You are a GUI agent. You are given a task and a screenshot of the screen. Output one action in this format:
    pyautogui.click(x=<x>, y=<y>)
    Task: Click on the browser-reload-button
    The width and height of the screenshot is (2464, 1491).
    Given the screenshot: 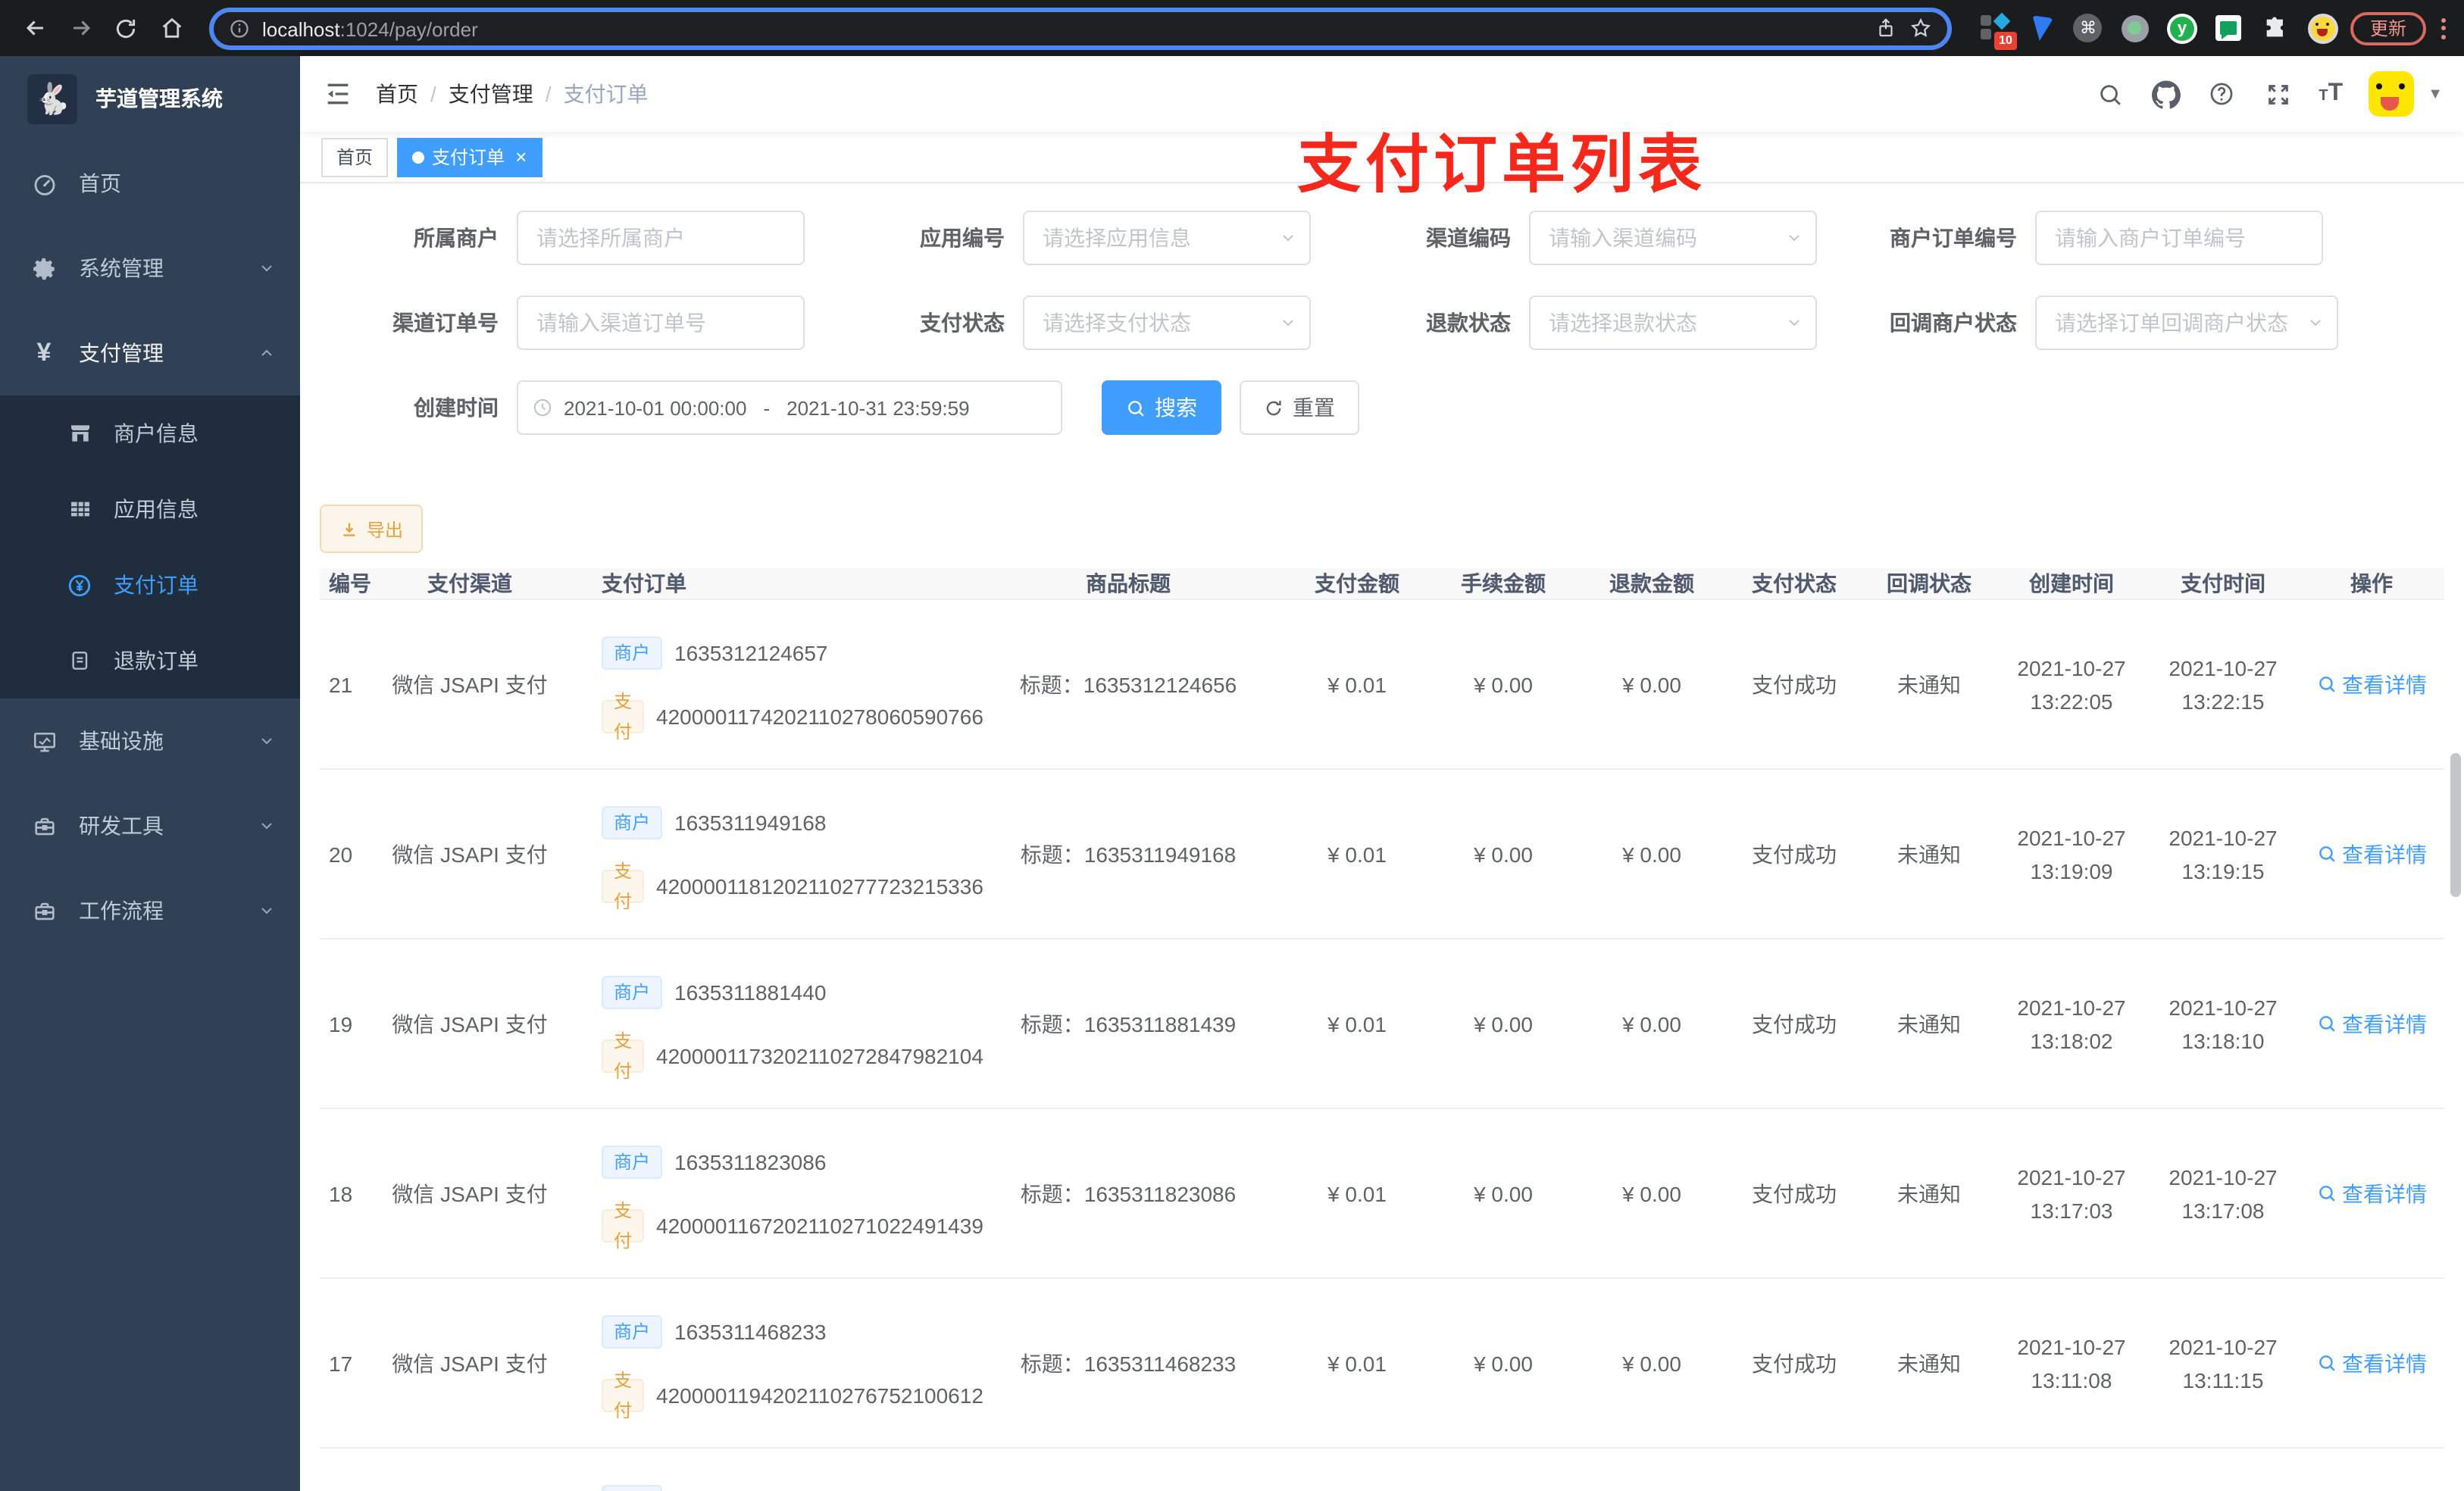 What is the action you would take?
    pyautogui.click(x=125, y=28)
    